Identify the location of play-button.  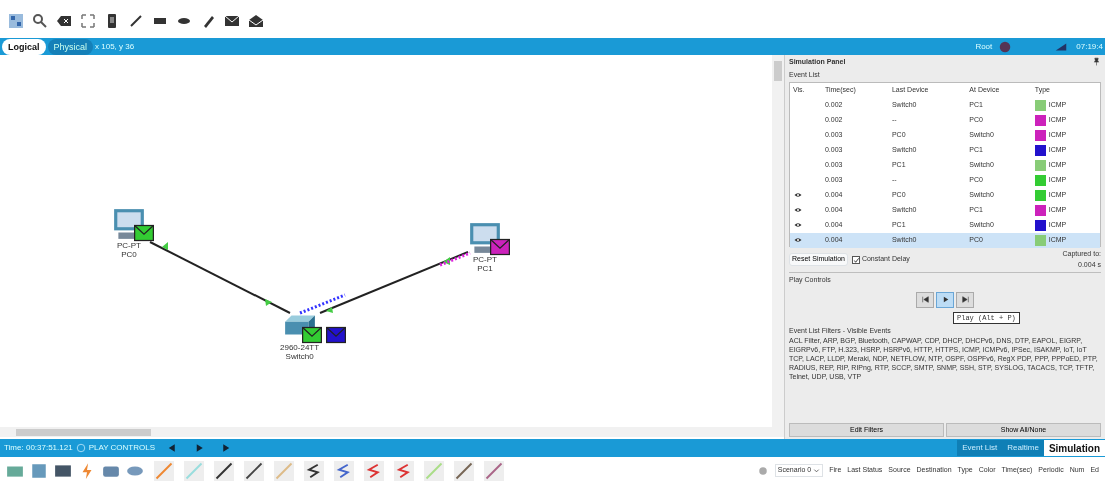
(945, 299).